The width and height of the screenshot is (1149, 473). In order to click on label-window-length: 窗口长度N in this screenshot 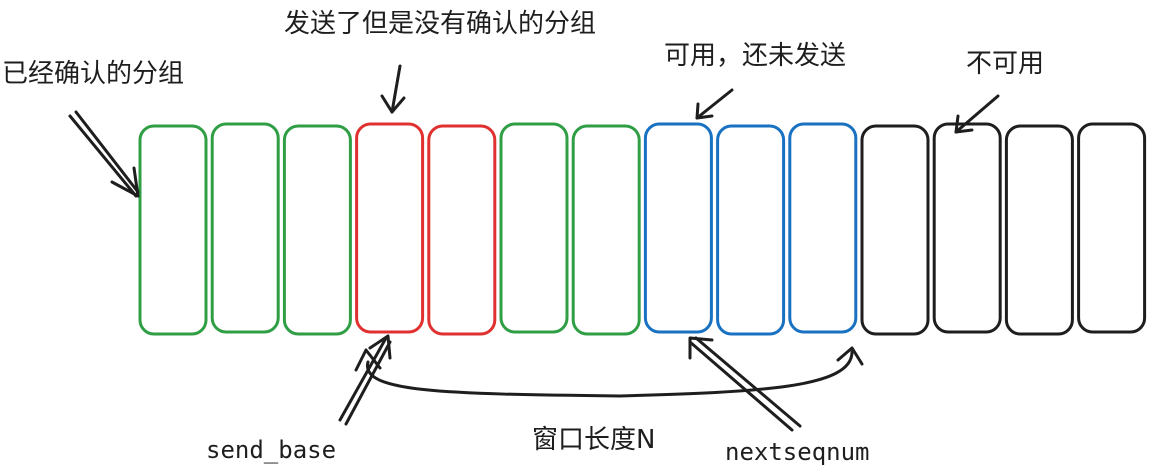, I will do `click(593, 440)`.